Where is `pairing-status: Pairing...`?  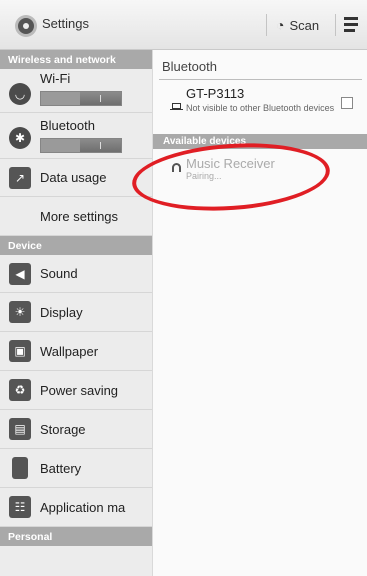
pairing-status: Pairing... is located at coordinates (204, 176).